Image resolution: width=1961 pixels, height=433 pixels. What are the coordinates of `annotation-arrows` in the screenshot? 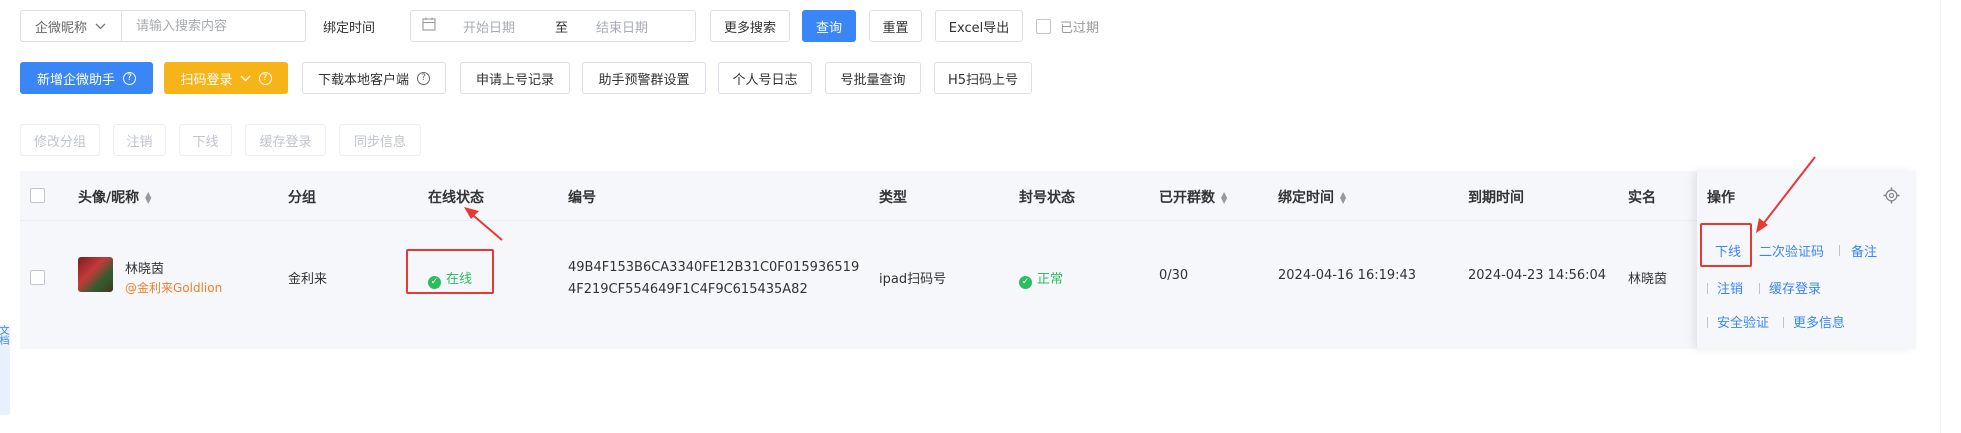 It's located at (1140, 198).